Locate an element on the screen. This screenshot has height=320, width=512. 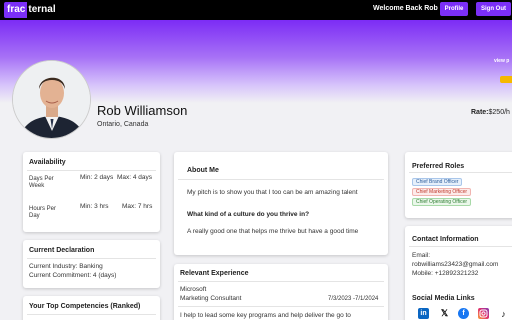
days-min: Min: 2 days is located at coordinates (97, 177).